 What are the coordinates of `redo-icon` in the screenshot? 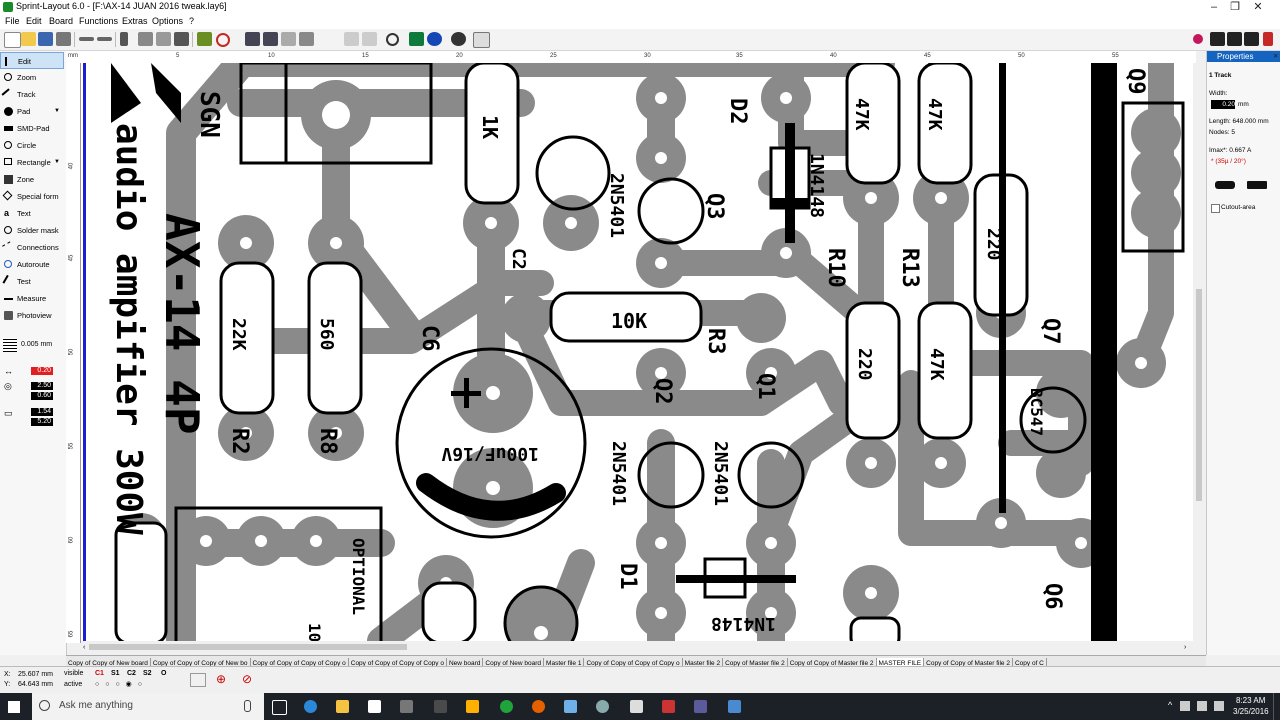 It's located at (104, 39).